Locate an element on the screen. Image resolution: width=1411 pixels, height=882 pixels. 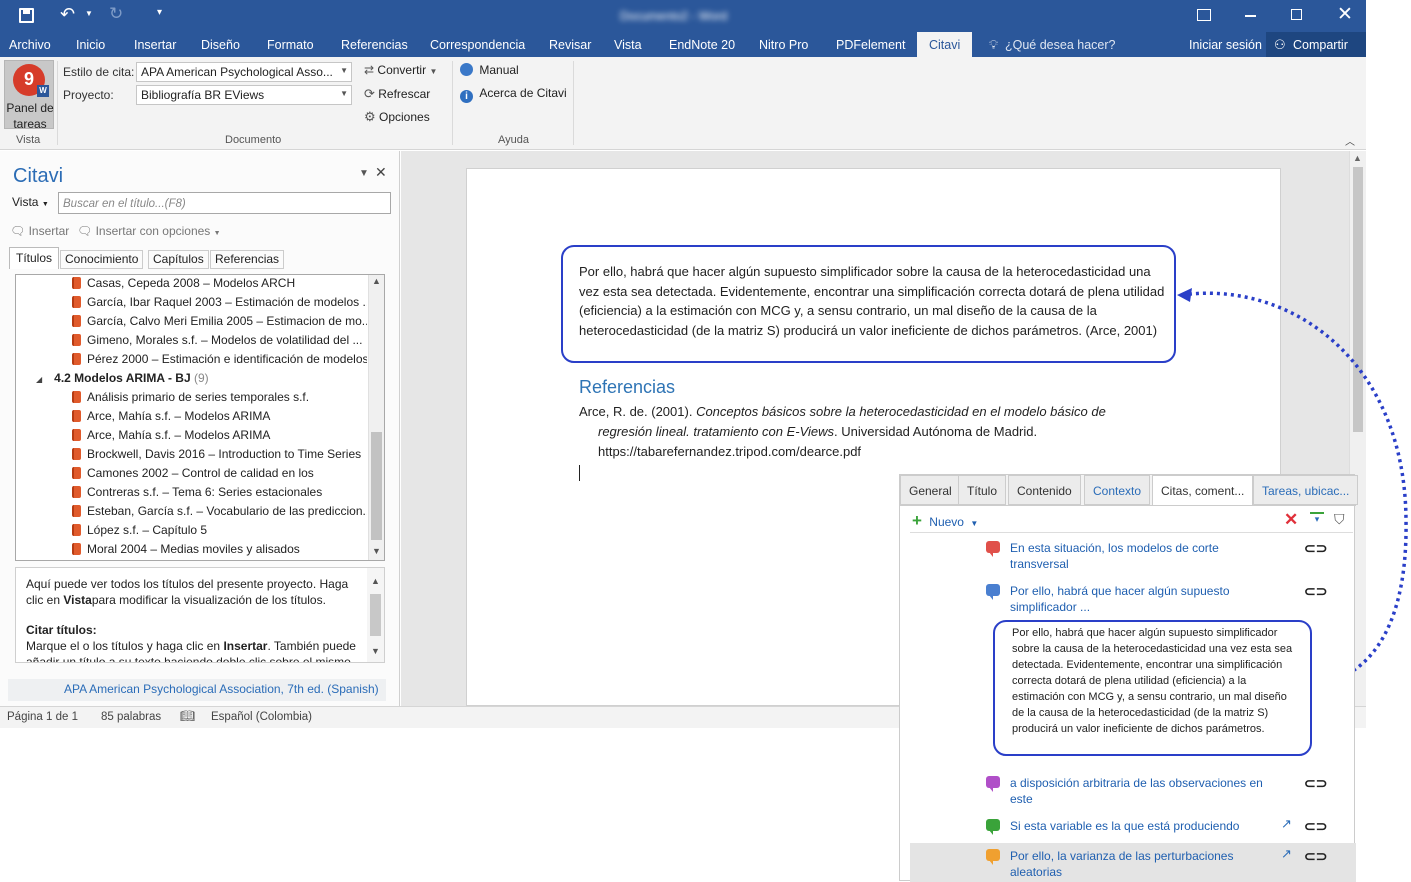
tab-titulos: Títulos is located at coordinates (34, 258).